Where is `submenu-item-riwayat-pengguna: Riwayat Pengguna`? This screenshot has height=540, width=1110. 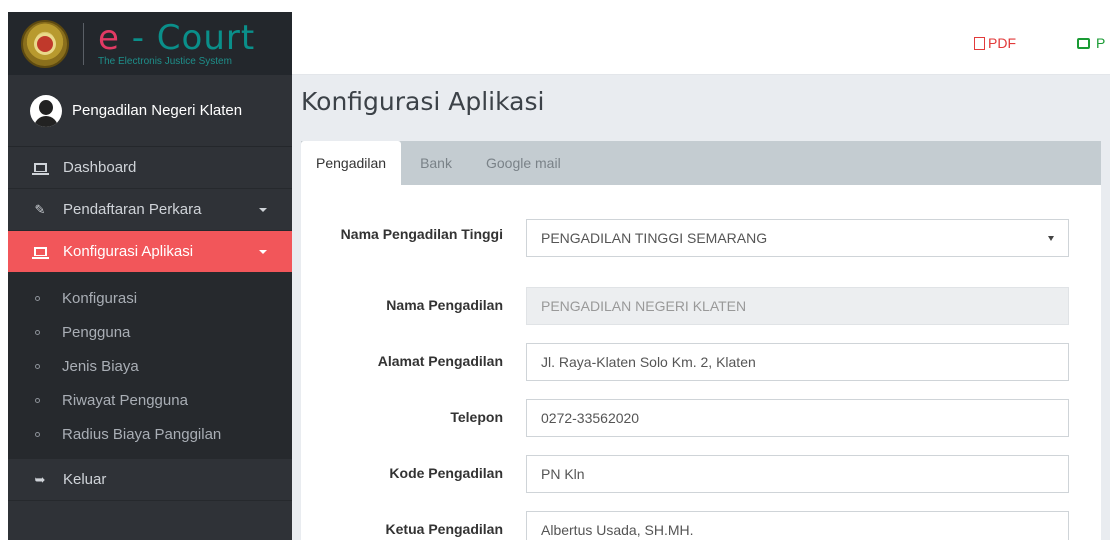
submenu-item-riwayat-pengguna: Riwayat Pengguna is located at coordinates (150, 400).